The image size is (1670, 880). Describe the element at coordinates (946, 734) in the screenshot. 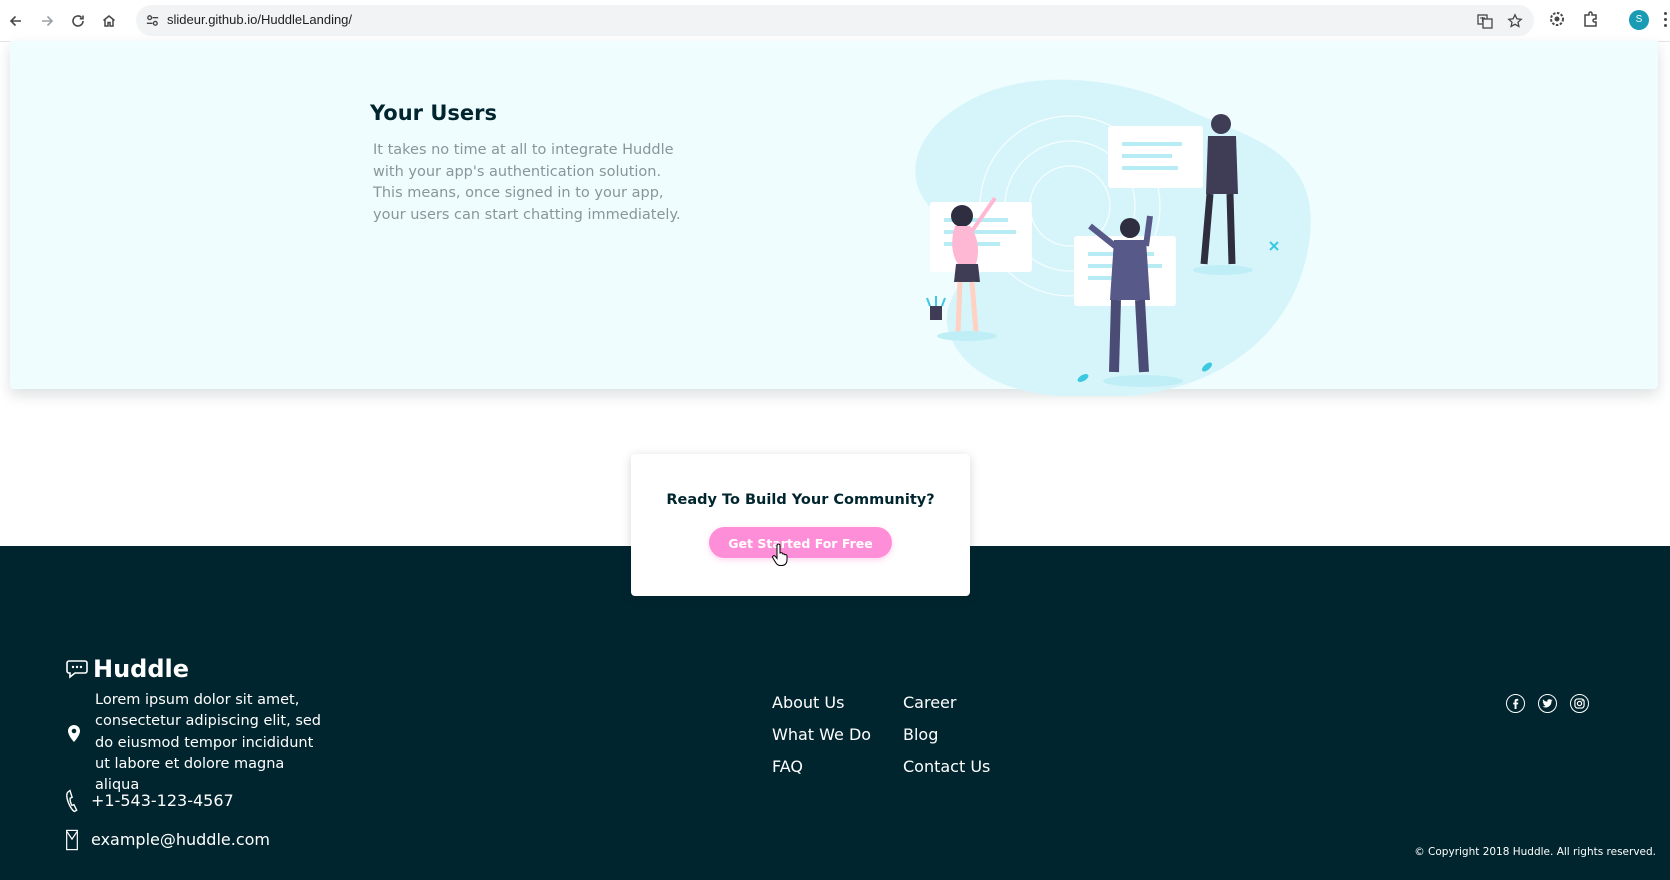

I see `footer-link-blog: Blog` at that location.